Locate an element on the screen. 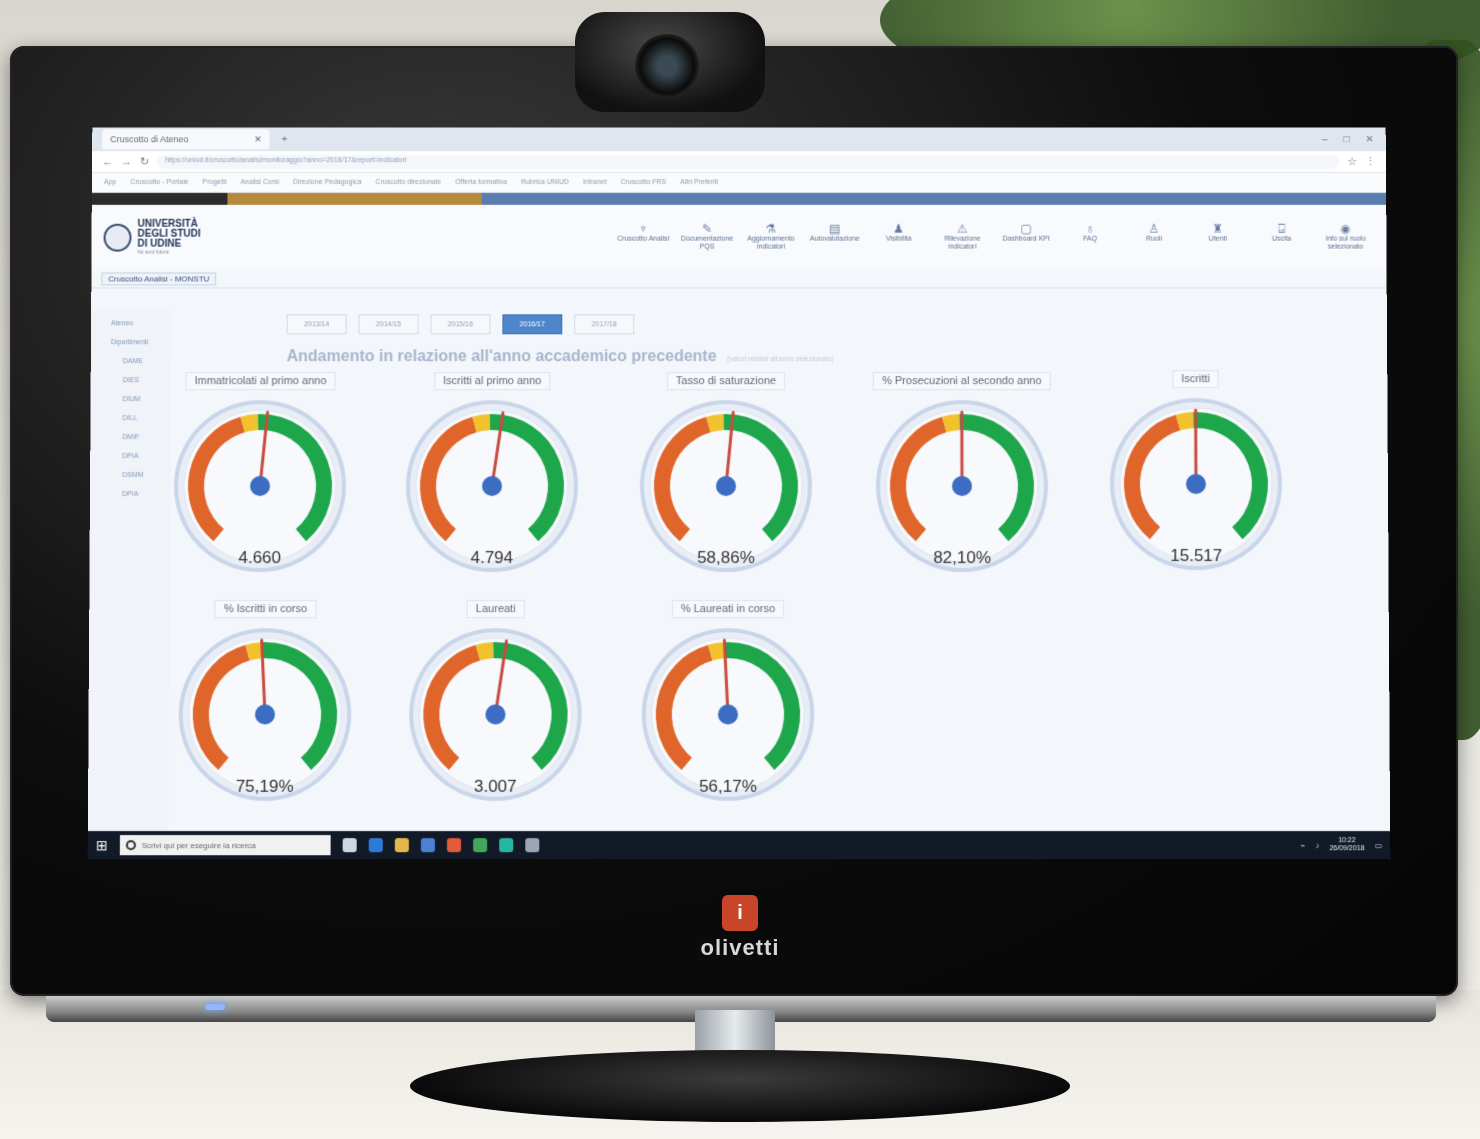  toolbar-faq-button: ♁ FAQ is located at coordinates (1090, 236).